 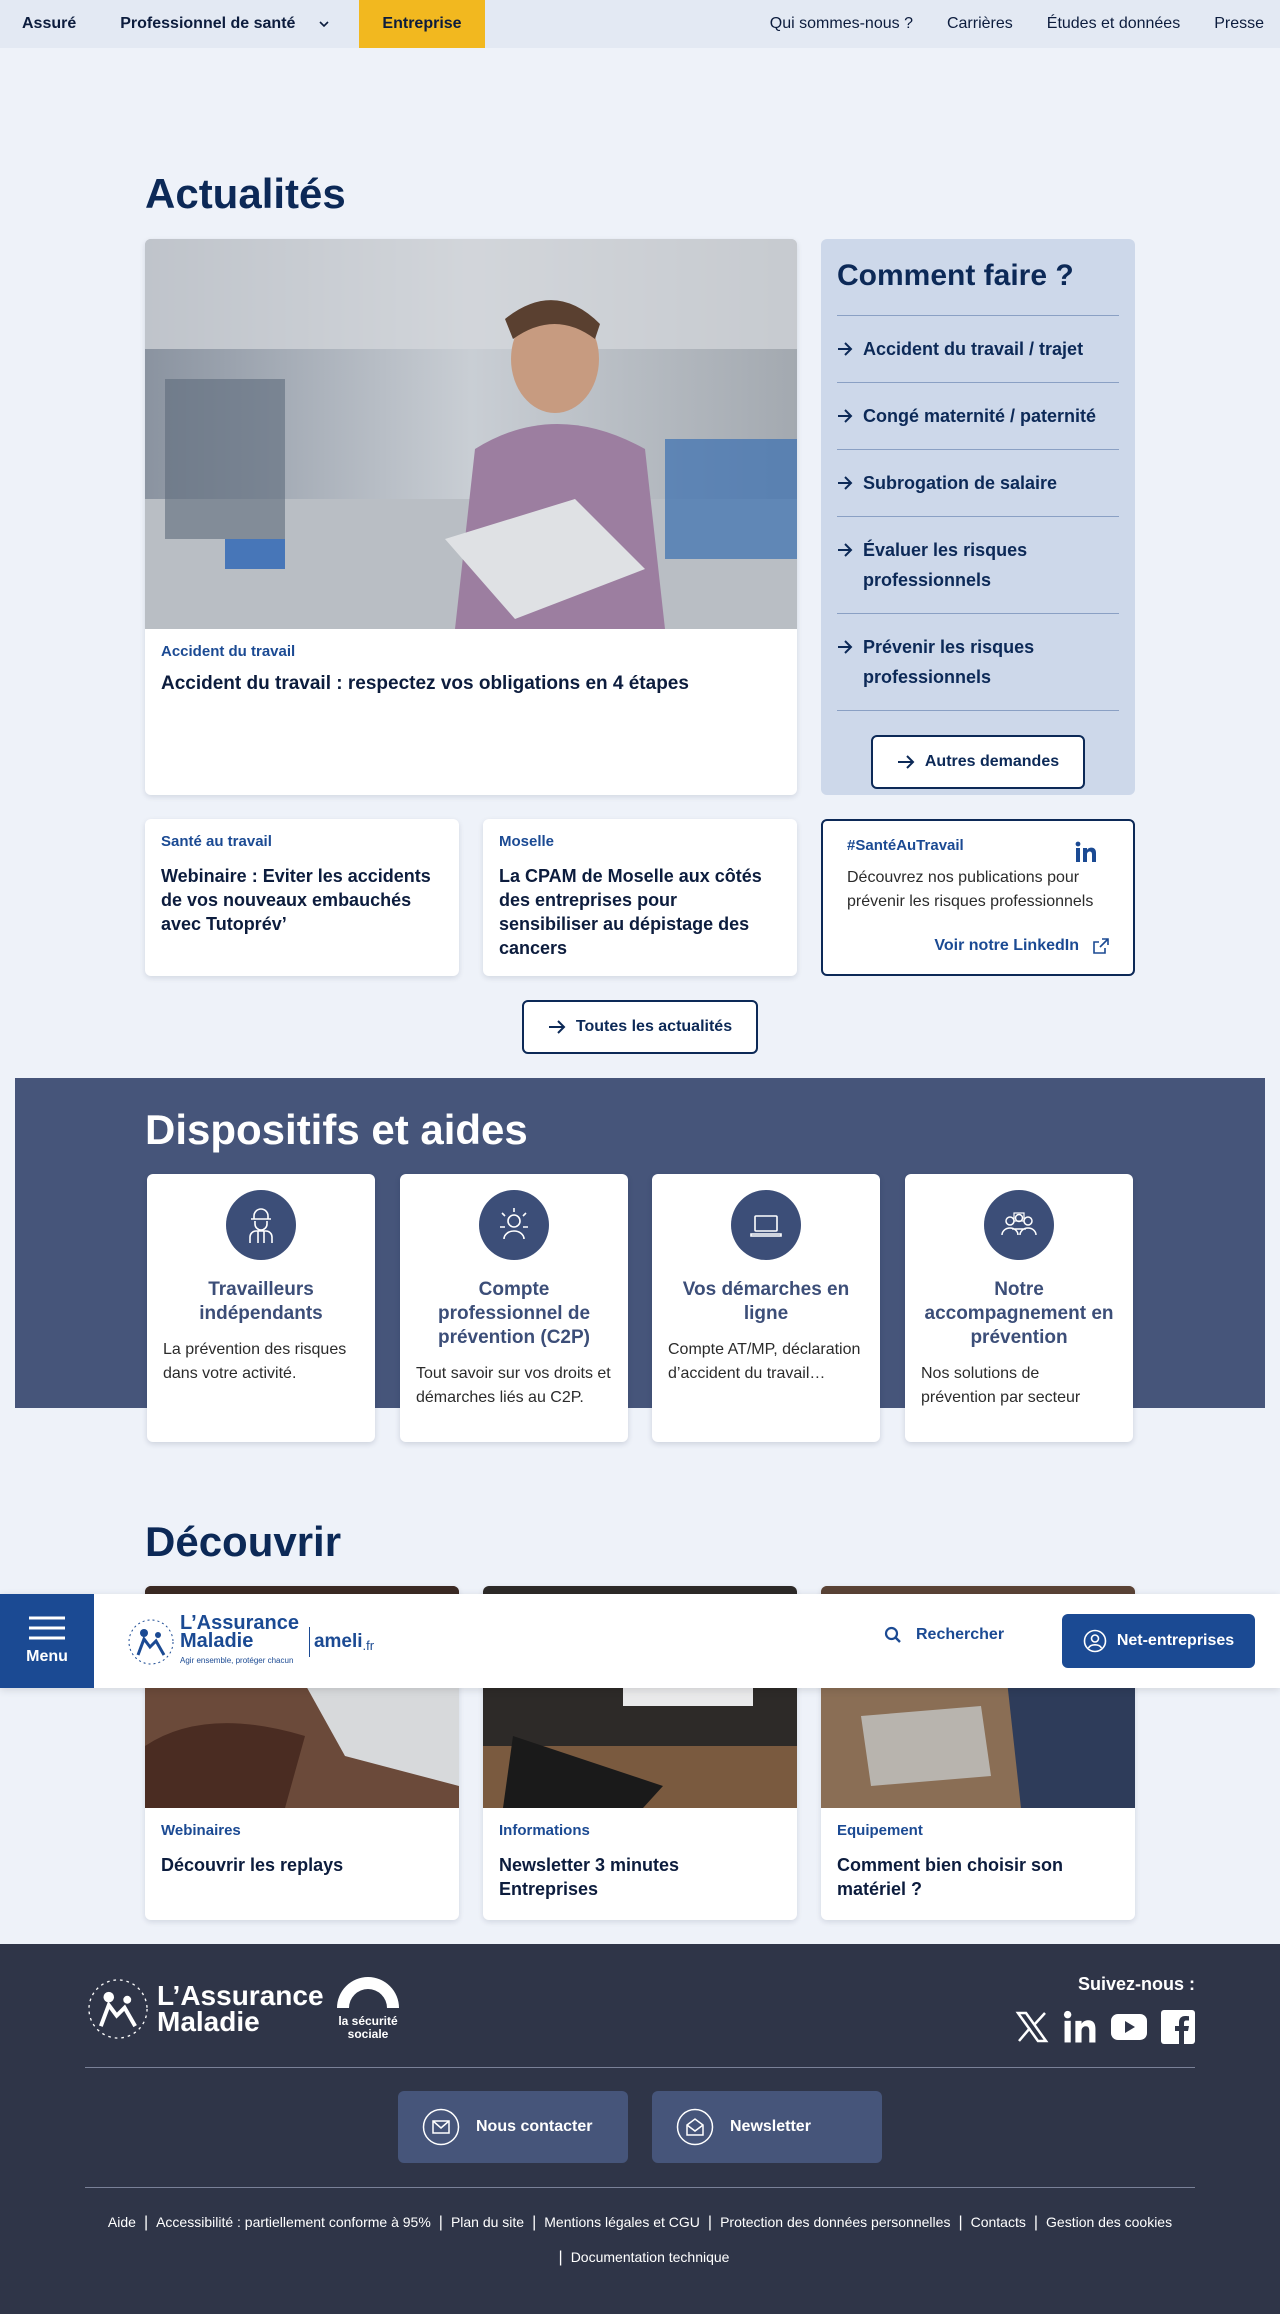 I want to click on footer-assurance-maladie-logo: L’Assurance Maladie, so click(x=204, y=2009).